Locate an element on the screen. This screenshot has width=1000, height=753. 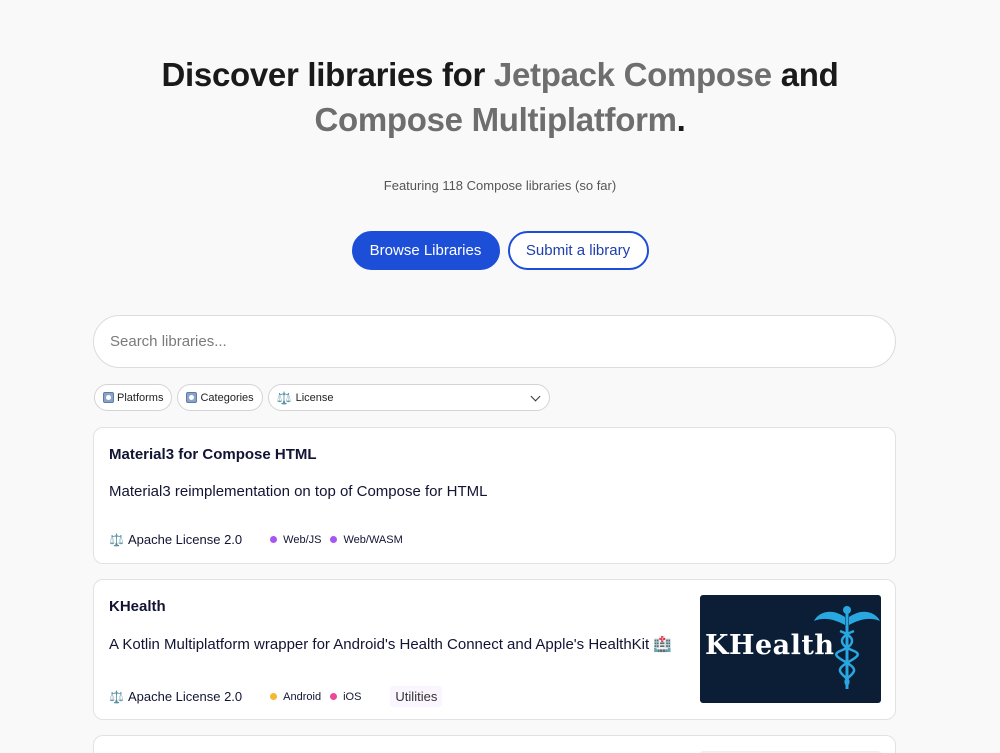
caduceus-icon is located at coordinates (847, 647).